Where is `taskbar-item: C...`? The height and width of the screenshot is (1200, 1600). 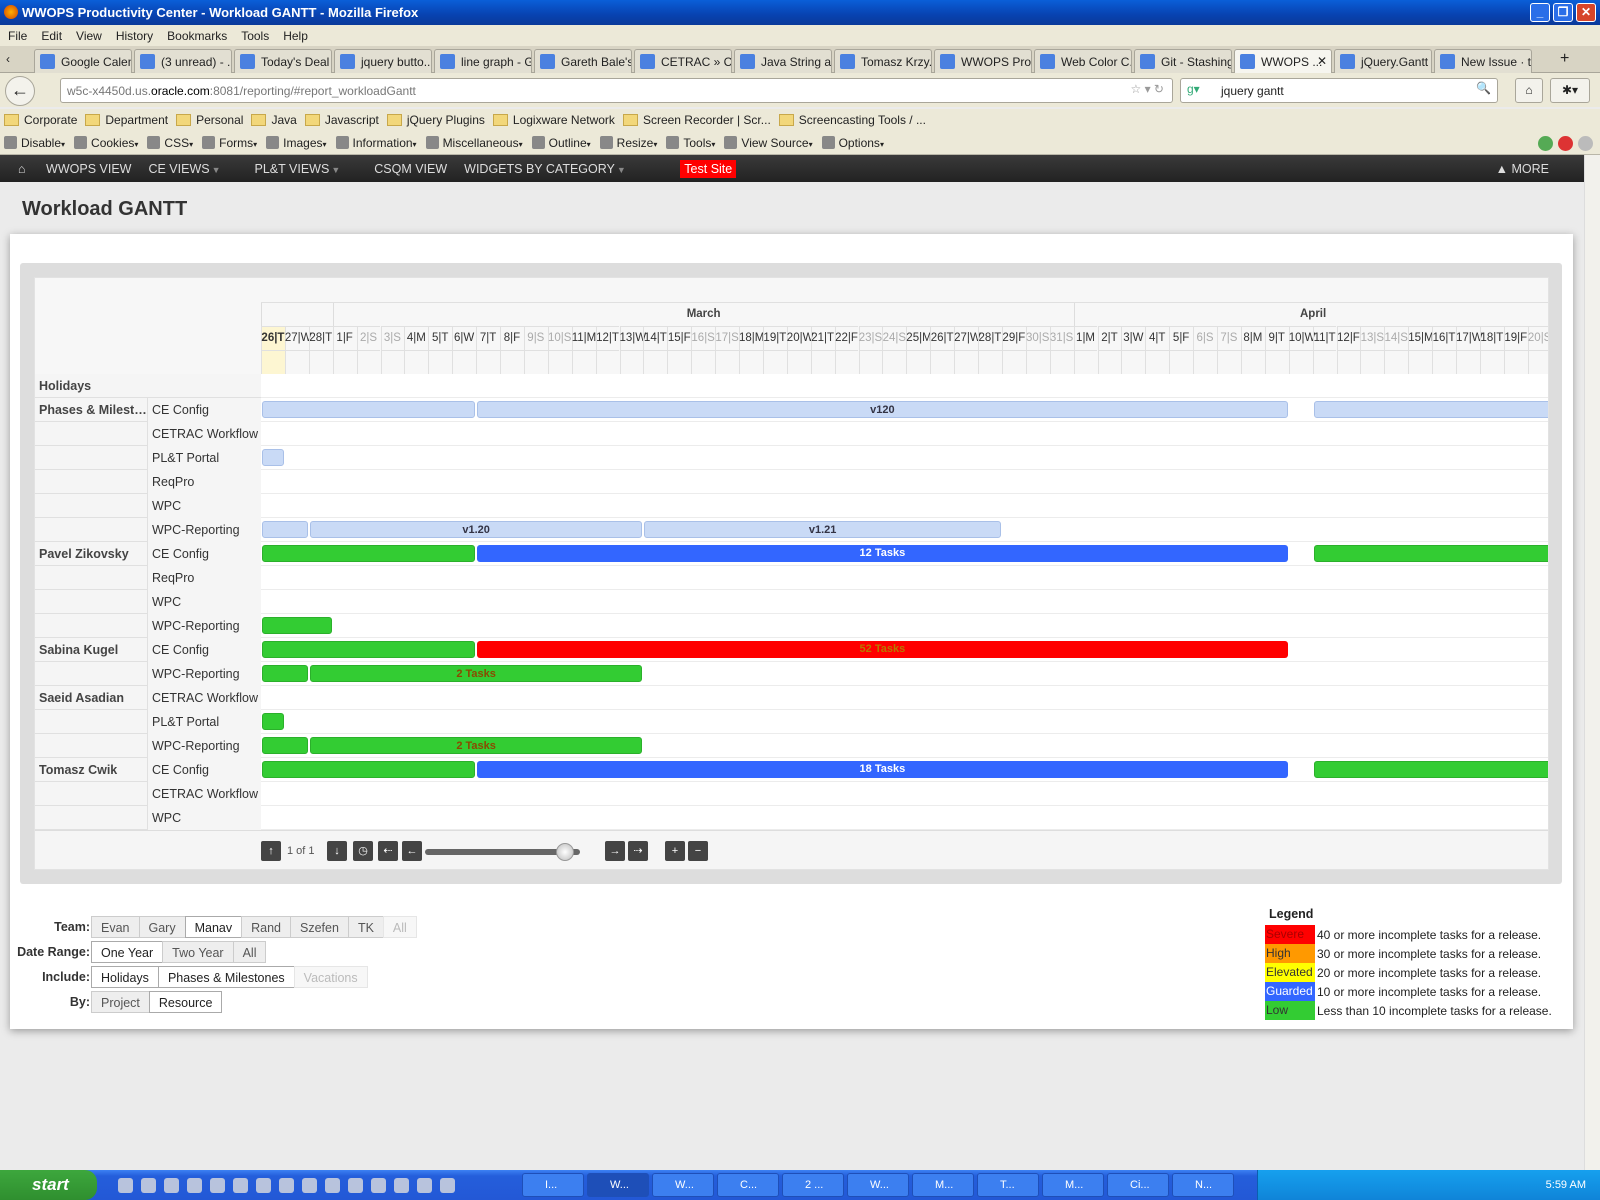 taskbar-item: C... is located at coordinates (748, 1185).